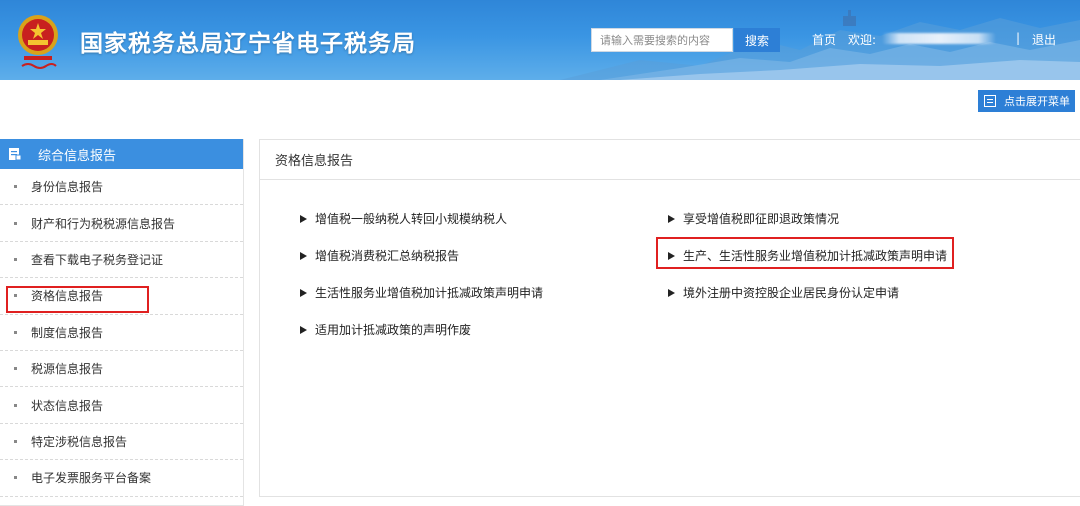 Image resolution: width=1080 pixels, height=506 pixels. I want to click on username-redacted, so click(939, 38).